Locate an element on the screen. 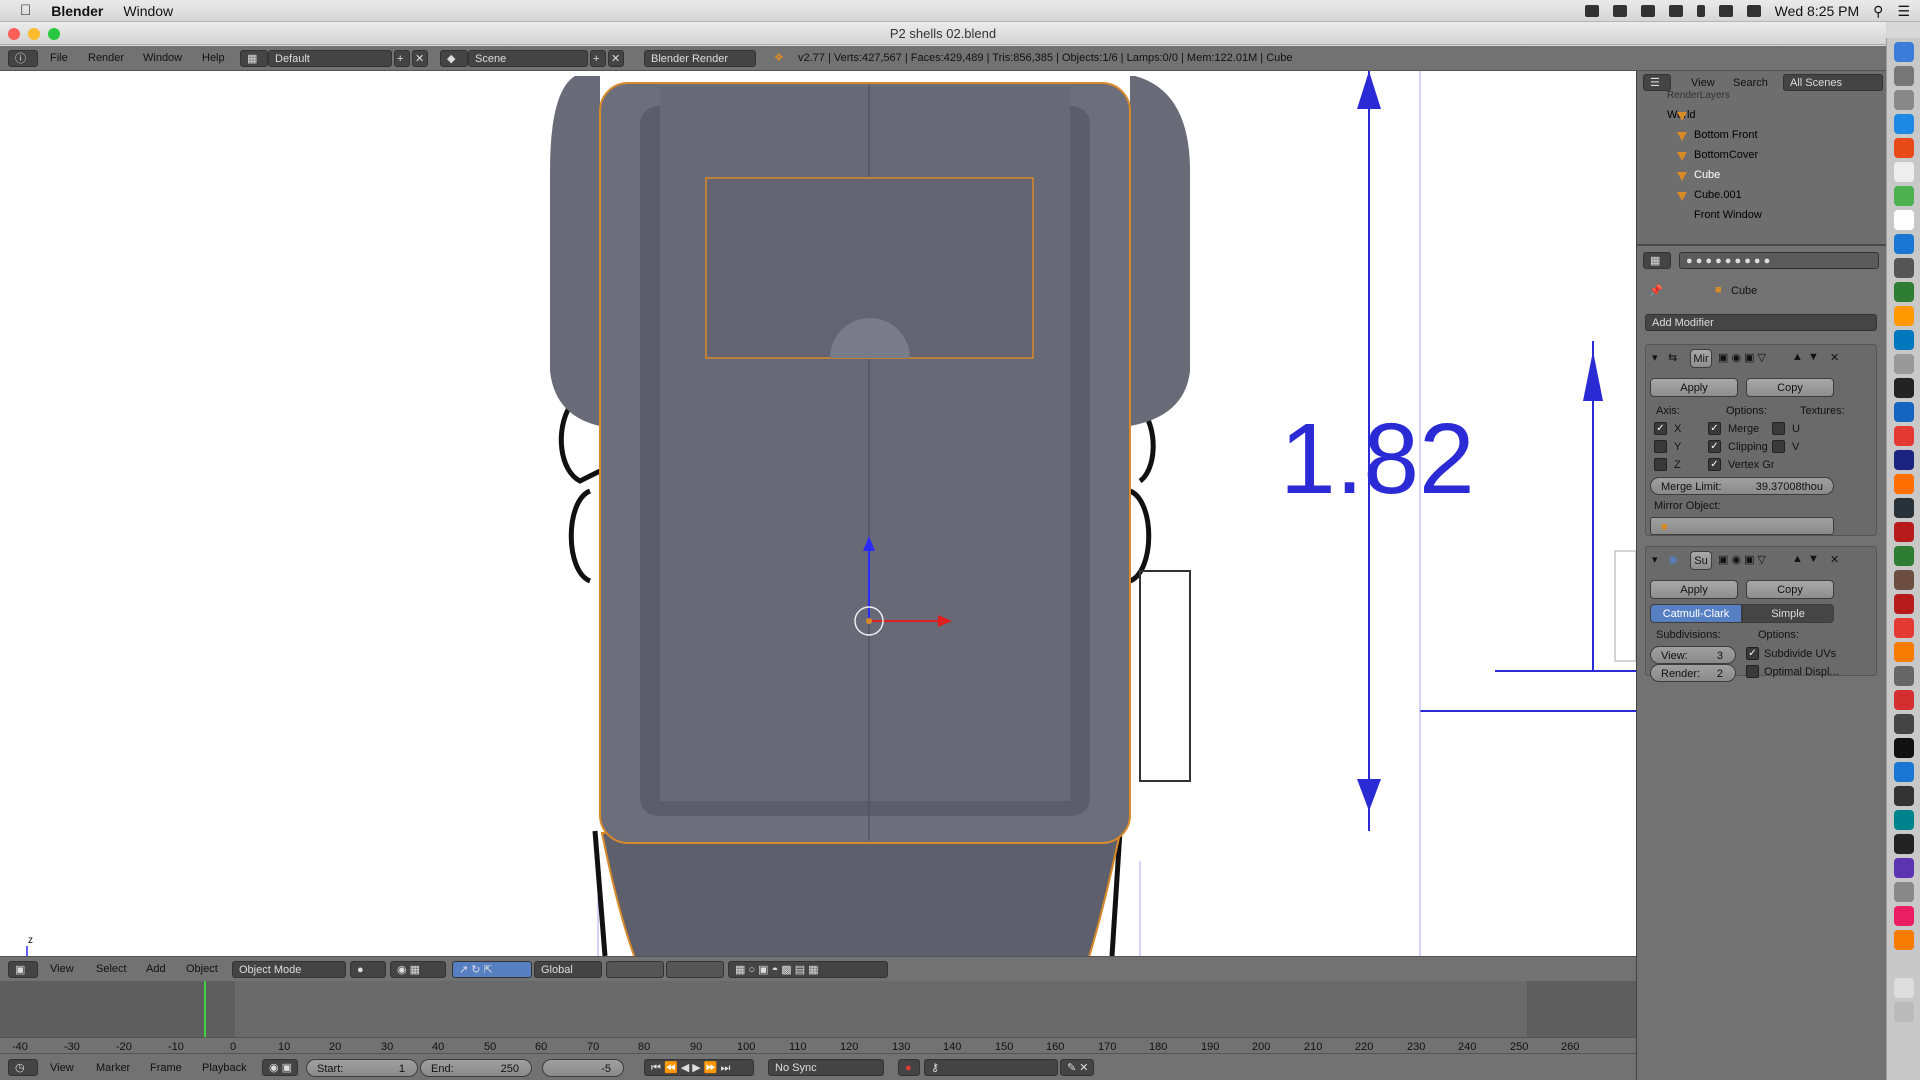 This screenshot has width=1920, height=1080. finder-icon is located at coordinates (1904, 52).